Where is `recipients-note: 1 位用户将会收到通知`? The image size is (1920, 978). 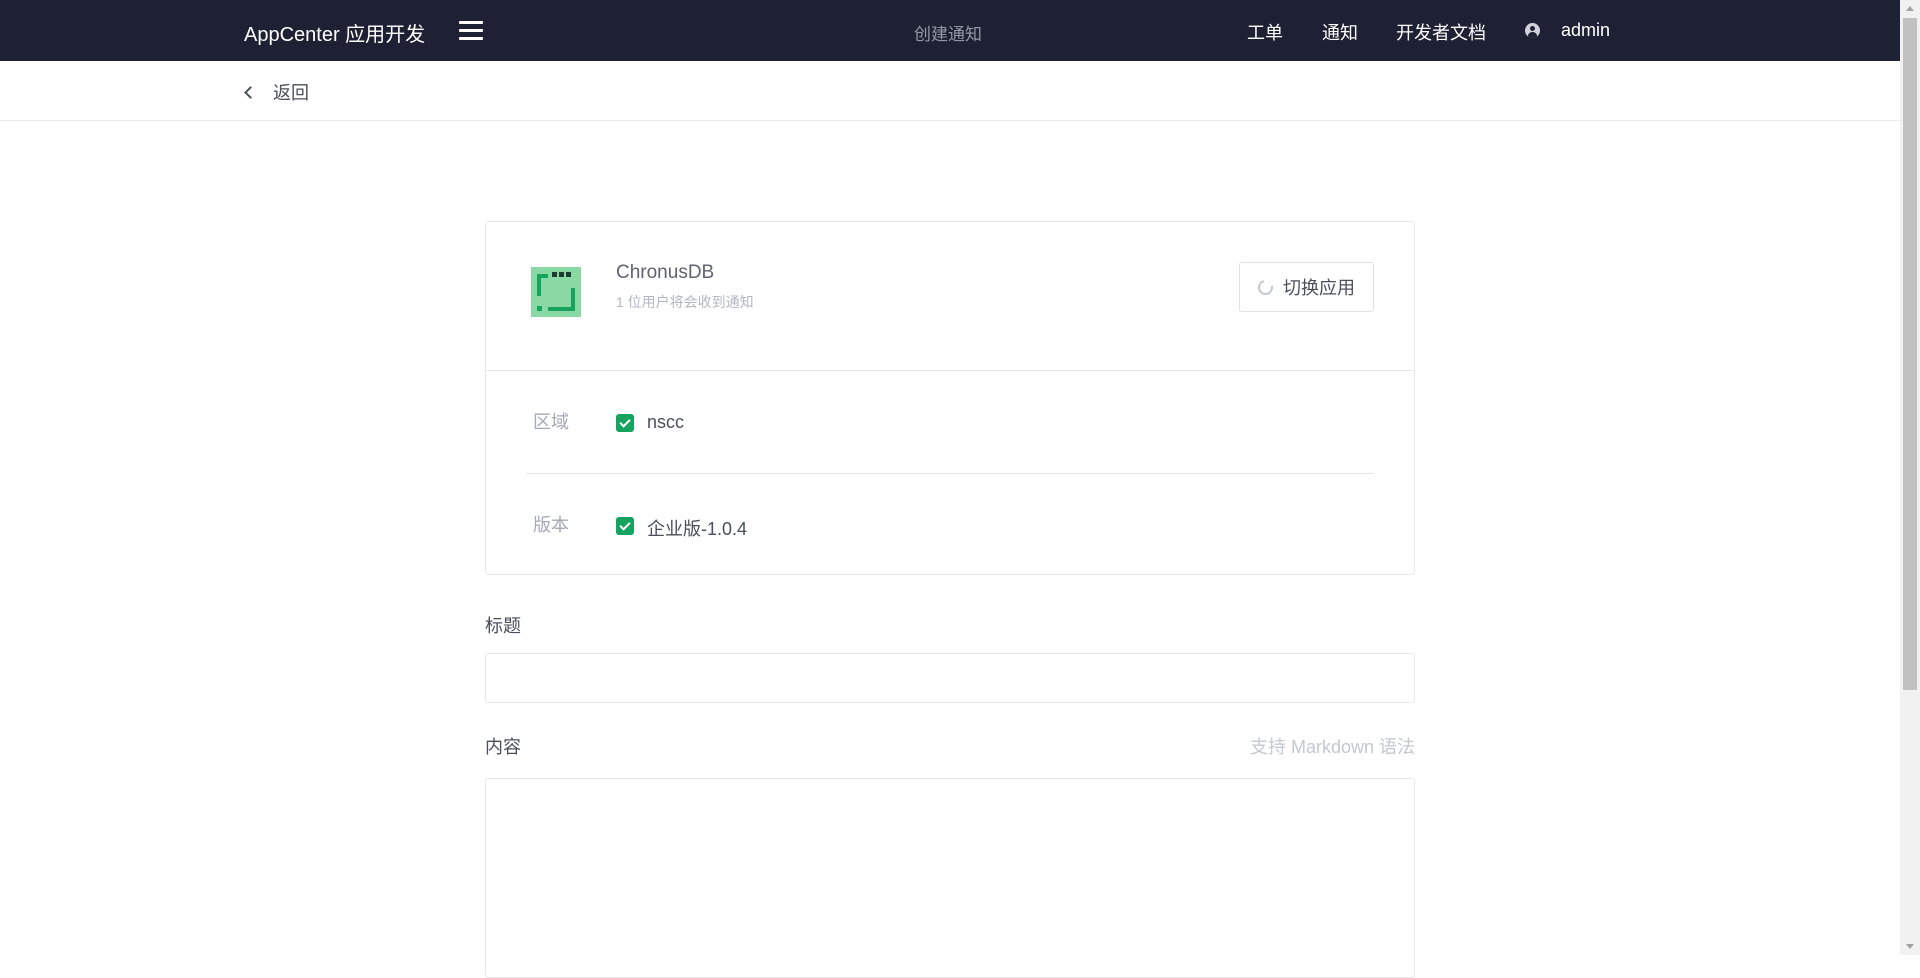 recipients-note: 1 位用户将会收到通知 is located at coordinates (685, 302).